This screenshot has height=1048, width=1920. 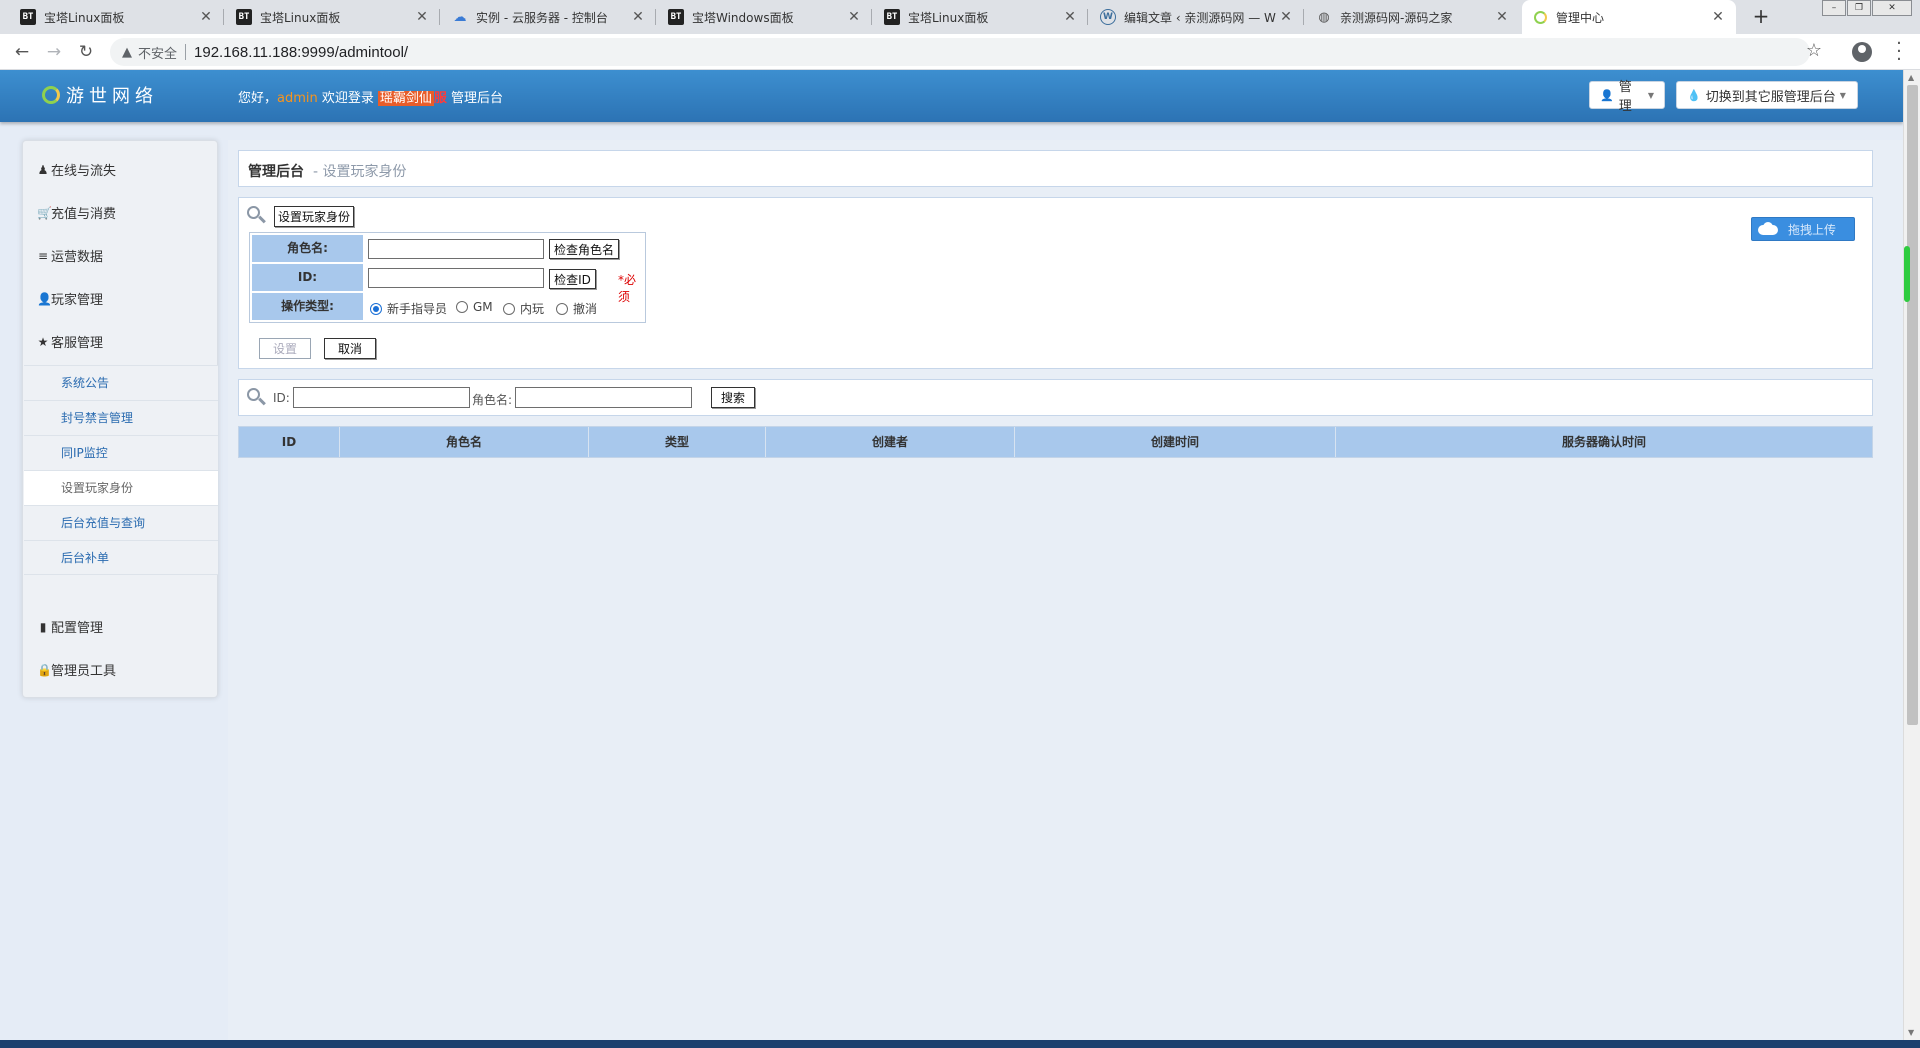 I want to click on submenu-item-ban: 封号禁言管理, so click(x=121, y=417).